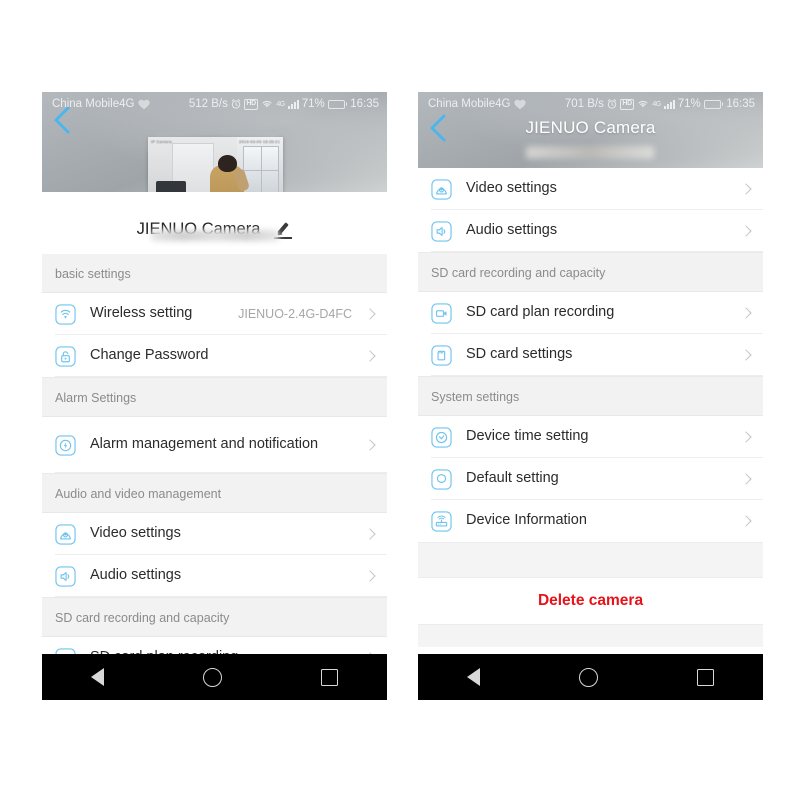 This screenshot has height=800, width=800. I want to click on router-icon, so click(441, 521).